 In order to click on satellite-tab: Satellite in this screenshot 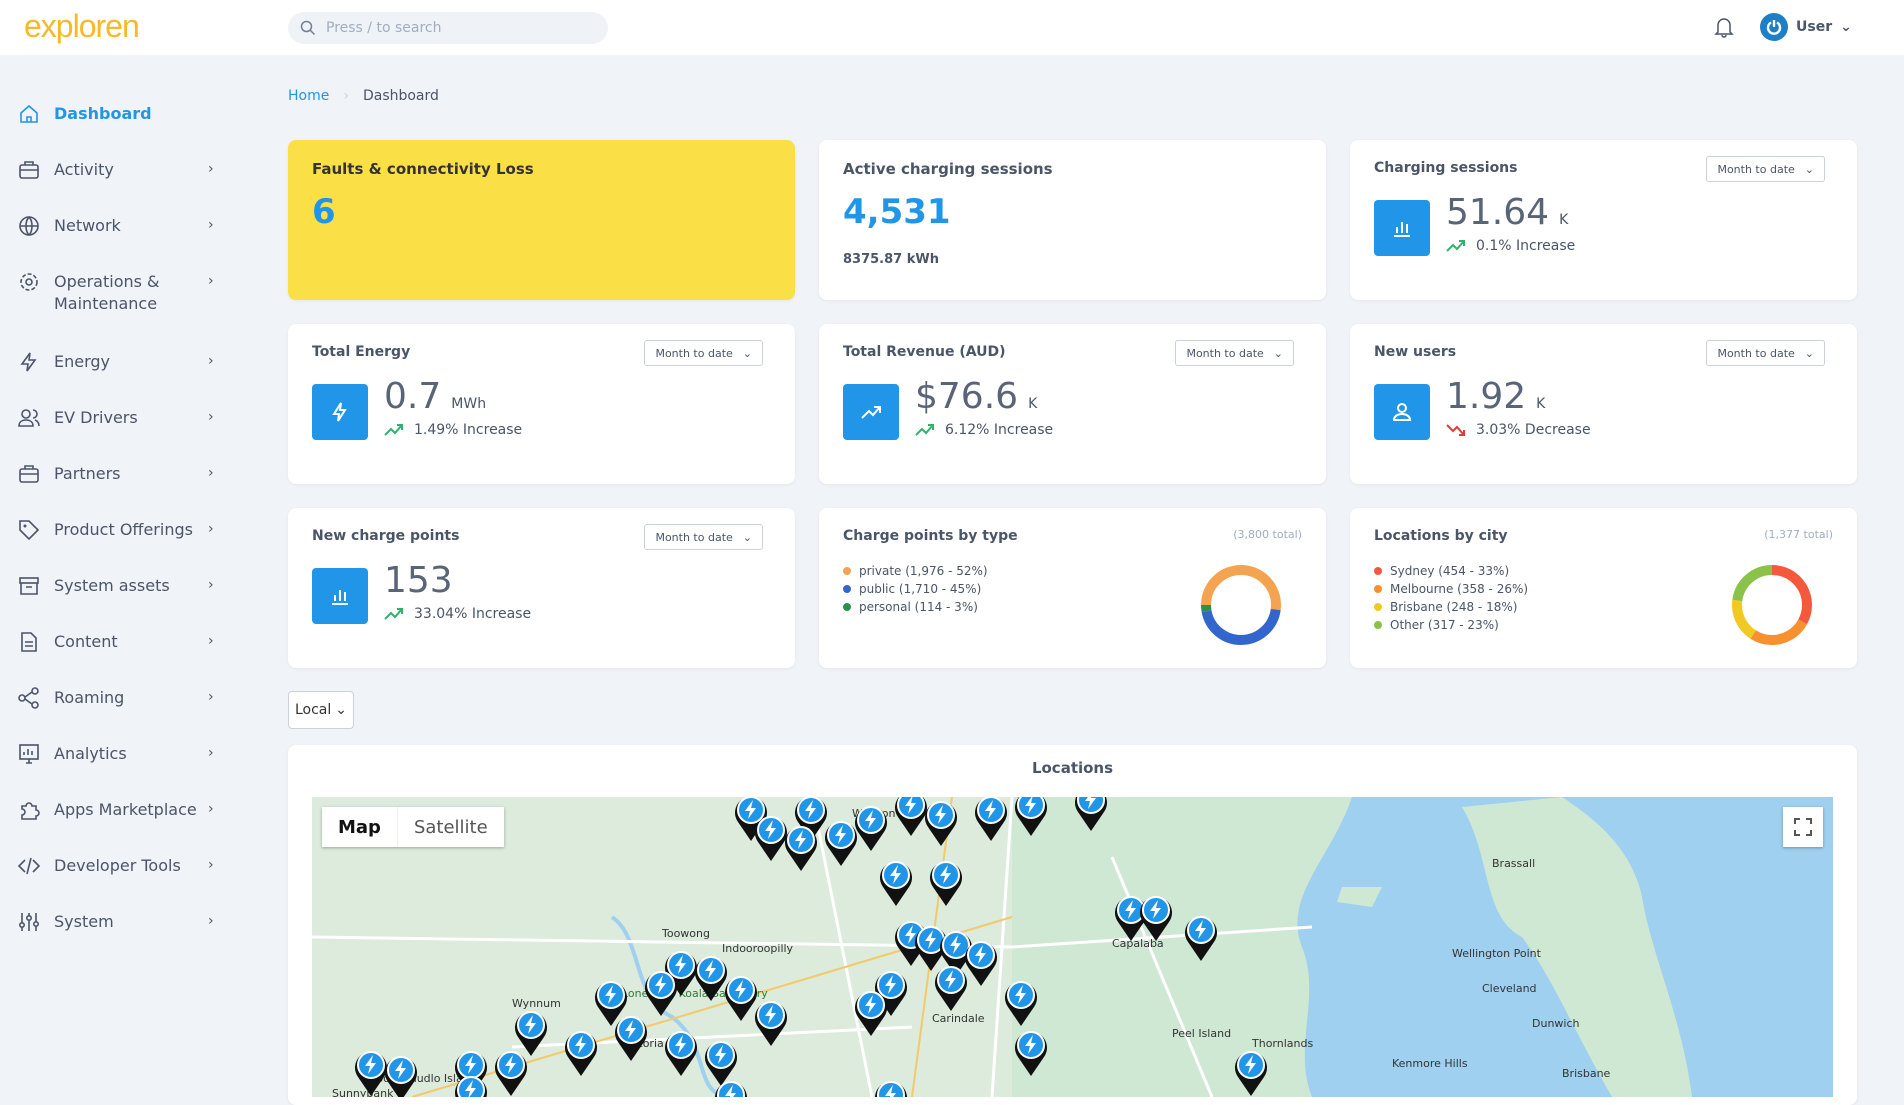, I will do `click(450, 827)`.